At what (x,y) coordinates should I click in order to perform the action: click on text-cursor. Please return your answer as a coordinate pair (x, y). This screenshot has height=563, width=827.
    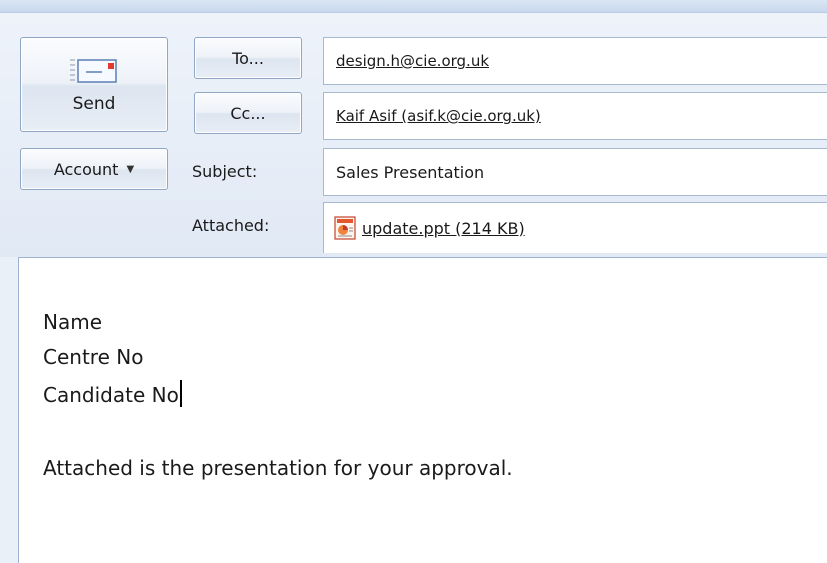
    Looking at the image, I should click on (180, 393).